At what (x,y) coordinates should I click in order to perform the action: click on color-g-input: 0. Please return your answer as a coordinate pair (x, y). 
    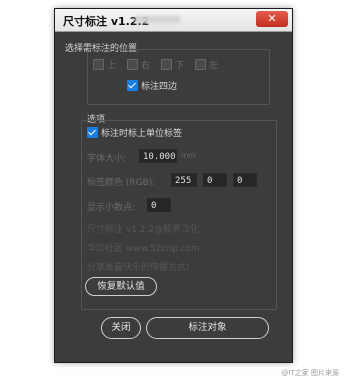
    Looking at the image, I should click on (215, 180).